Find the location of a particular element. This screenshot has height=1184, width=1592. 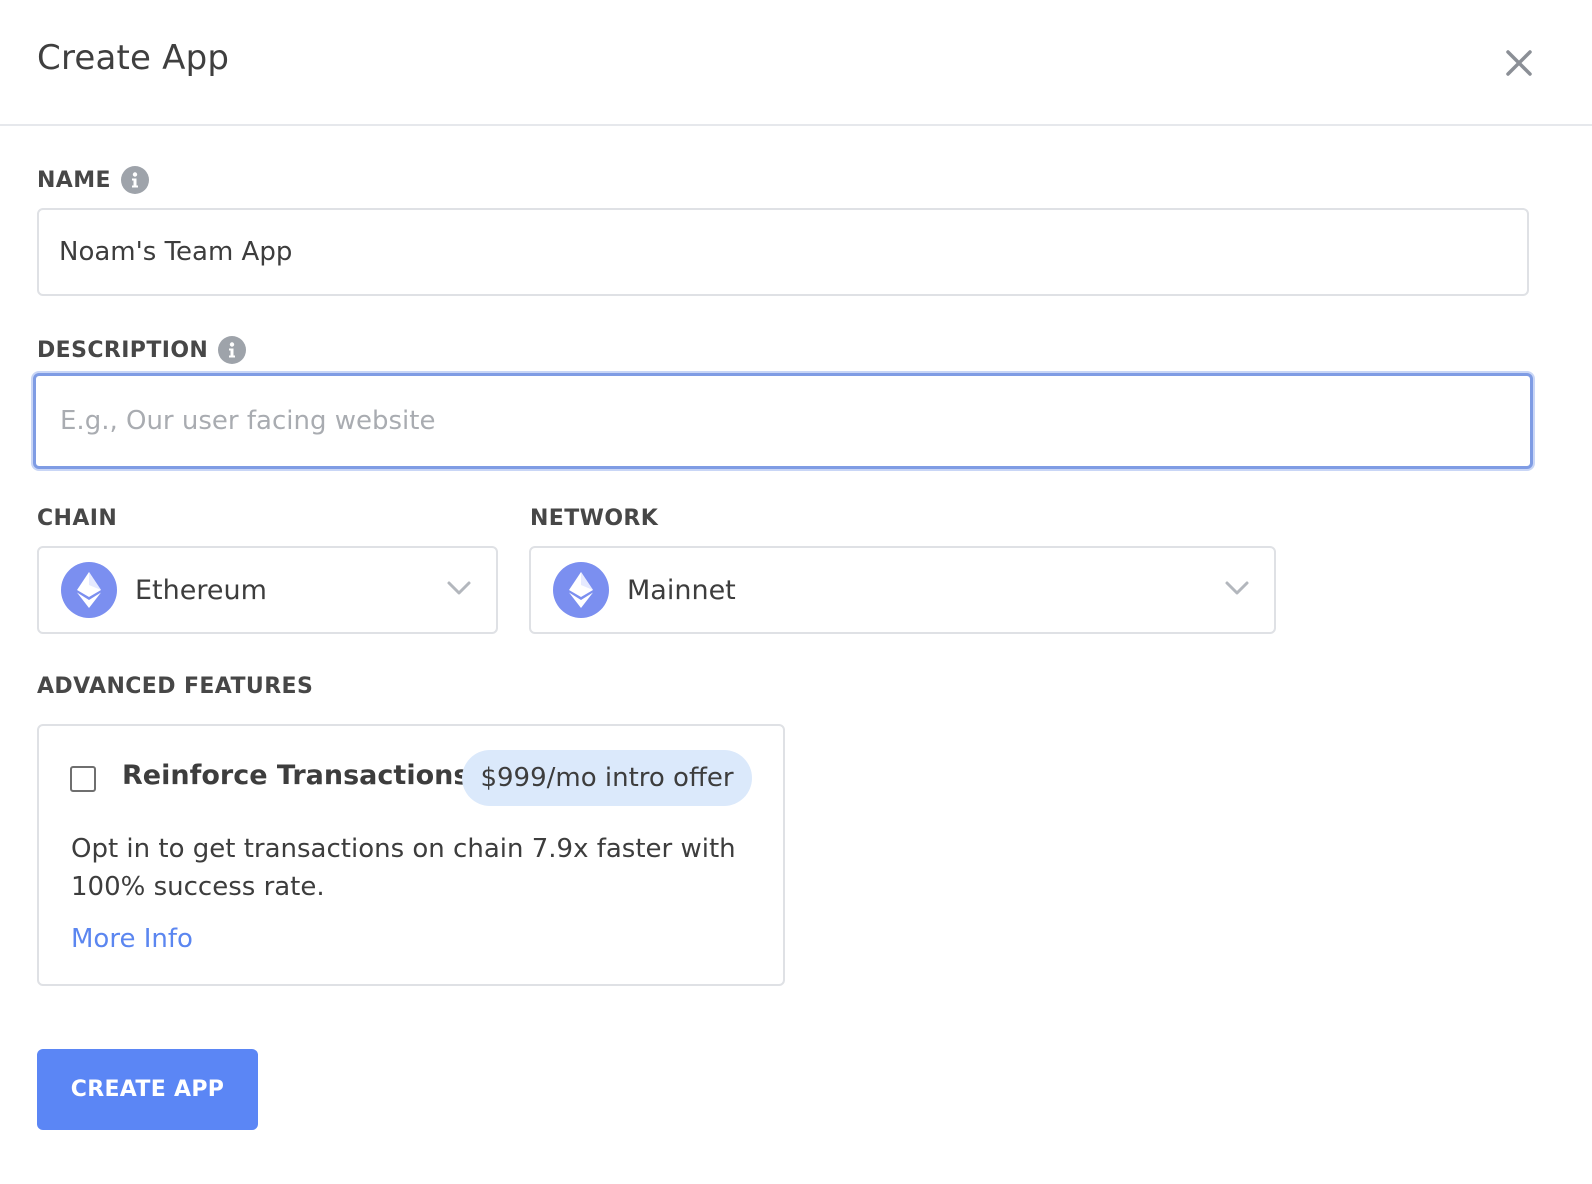

more-info-link: More Info is located at coordinates (132, 939).